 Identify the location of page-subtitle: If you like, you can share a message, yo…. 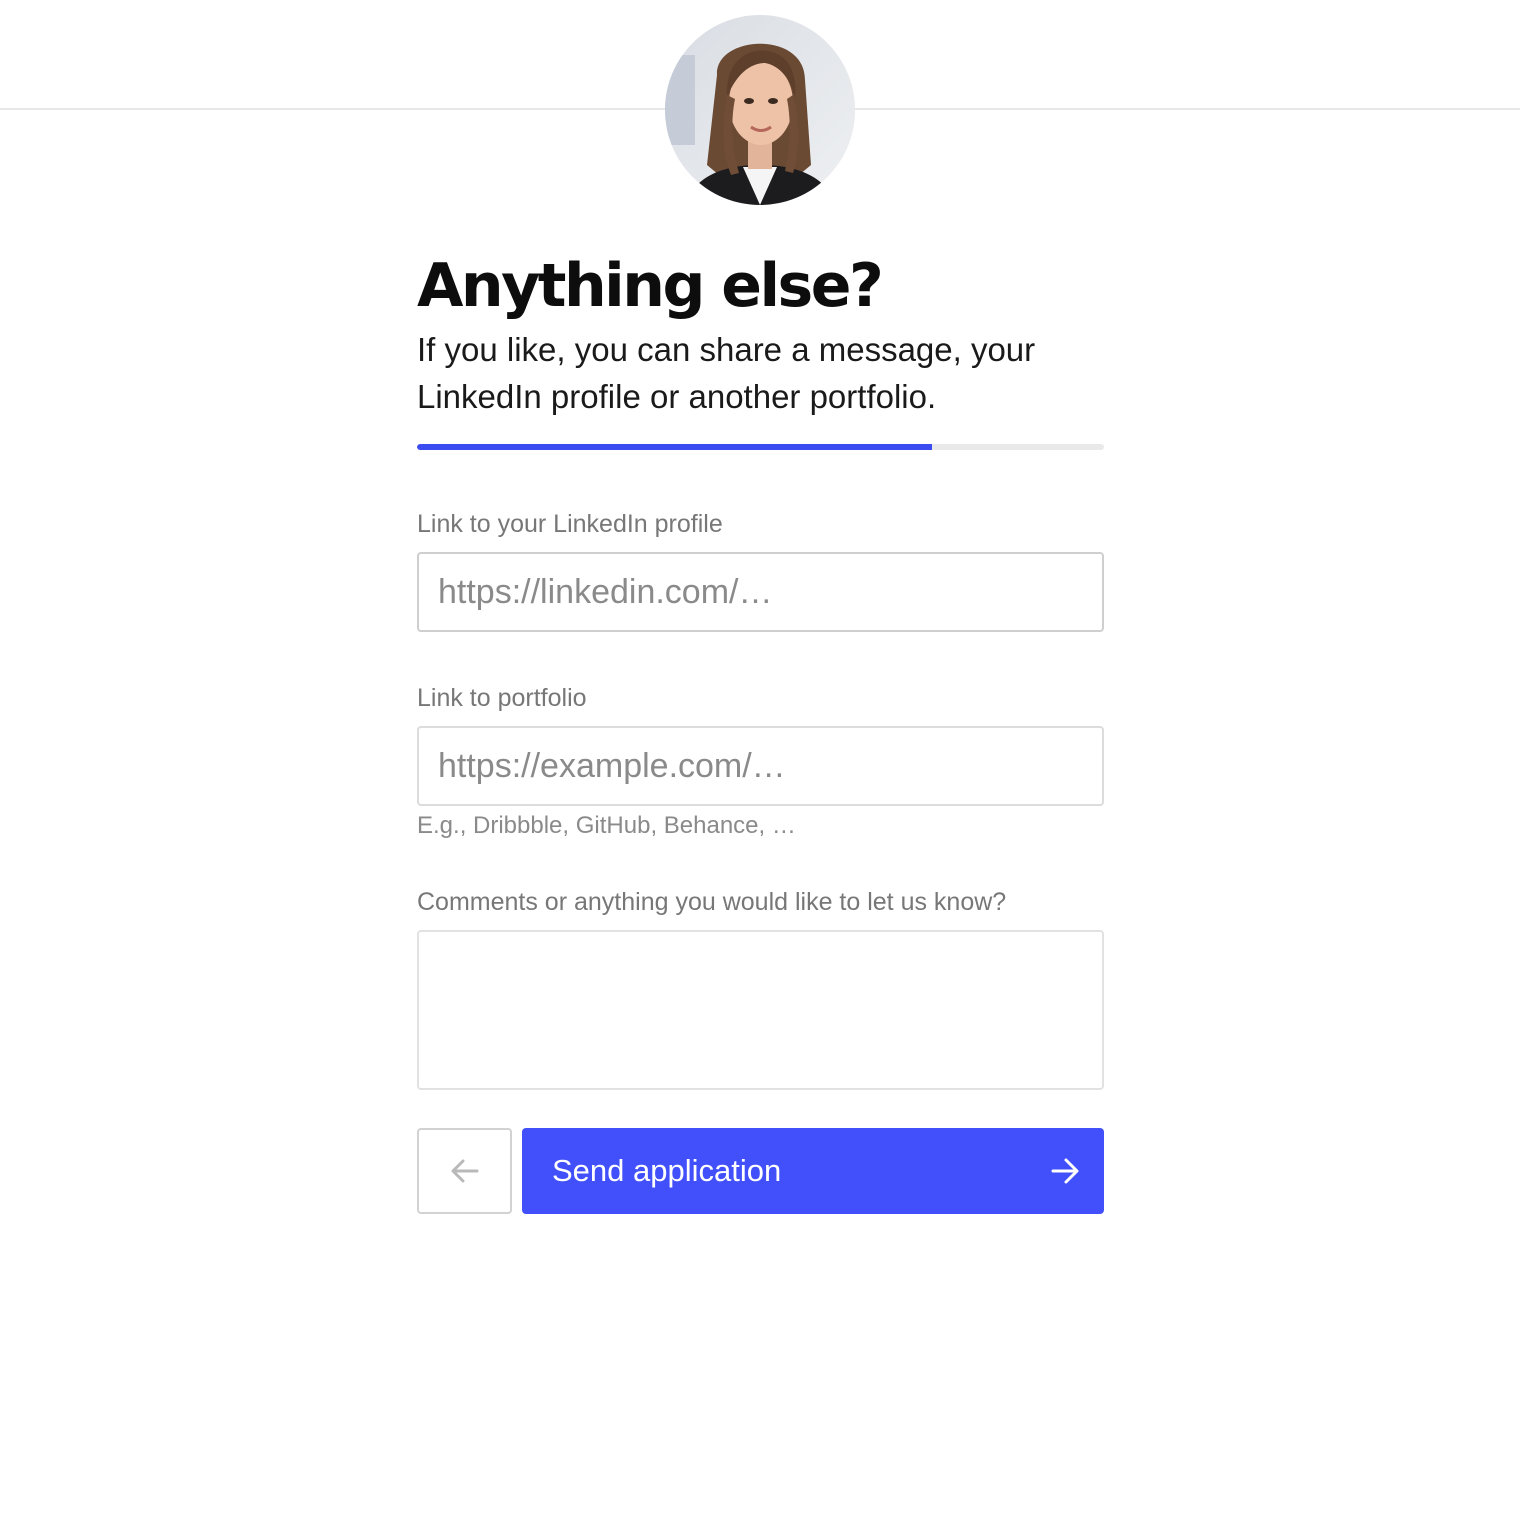
(726, 373).